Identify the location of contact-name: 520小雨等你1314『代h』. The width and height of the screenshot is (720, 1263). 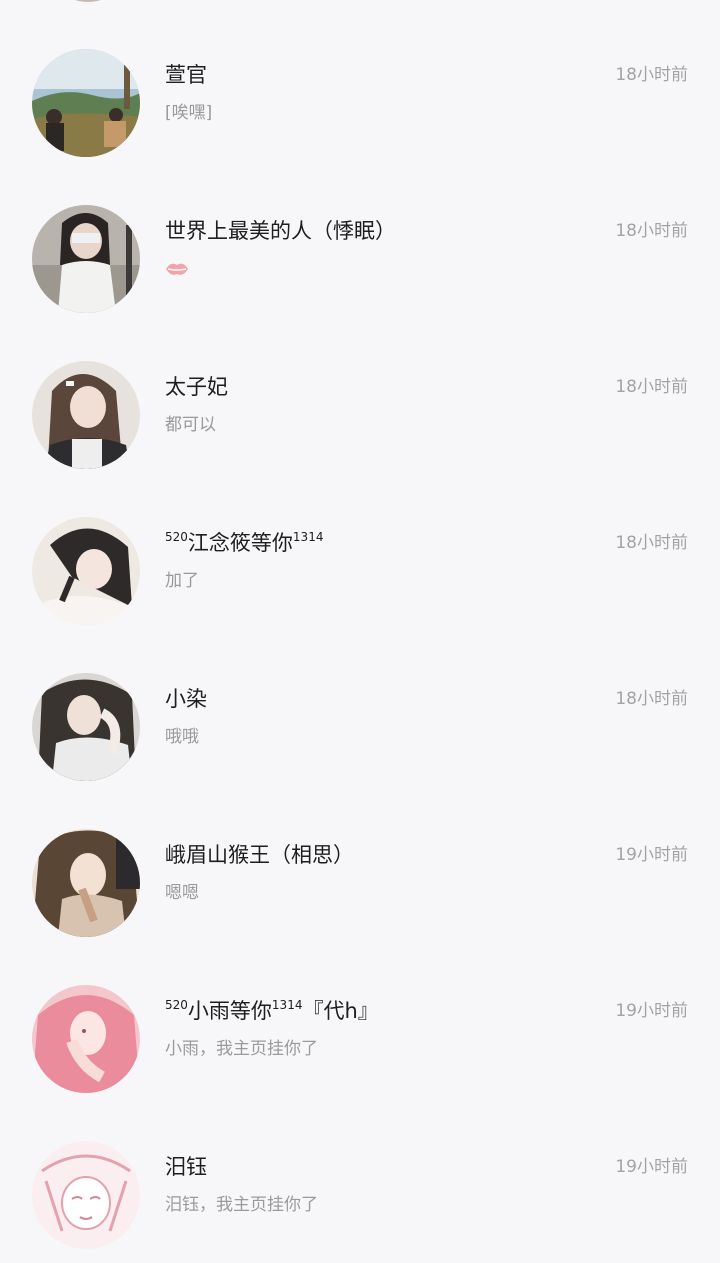
(272, 1011).